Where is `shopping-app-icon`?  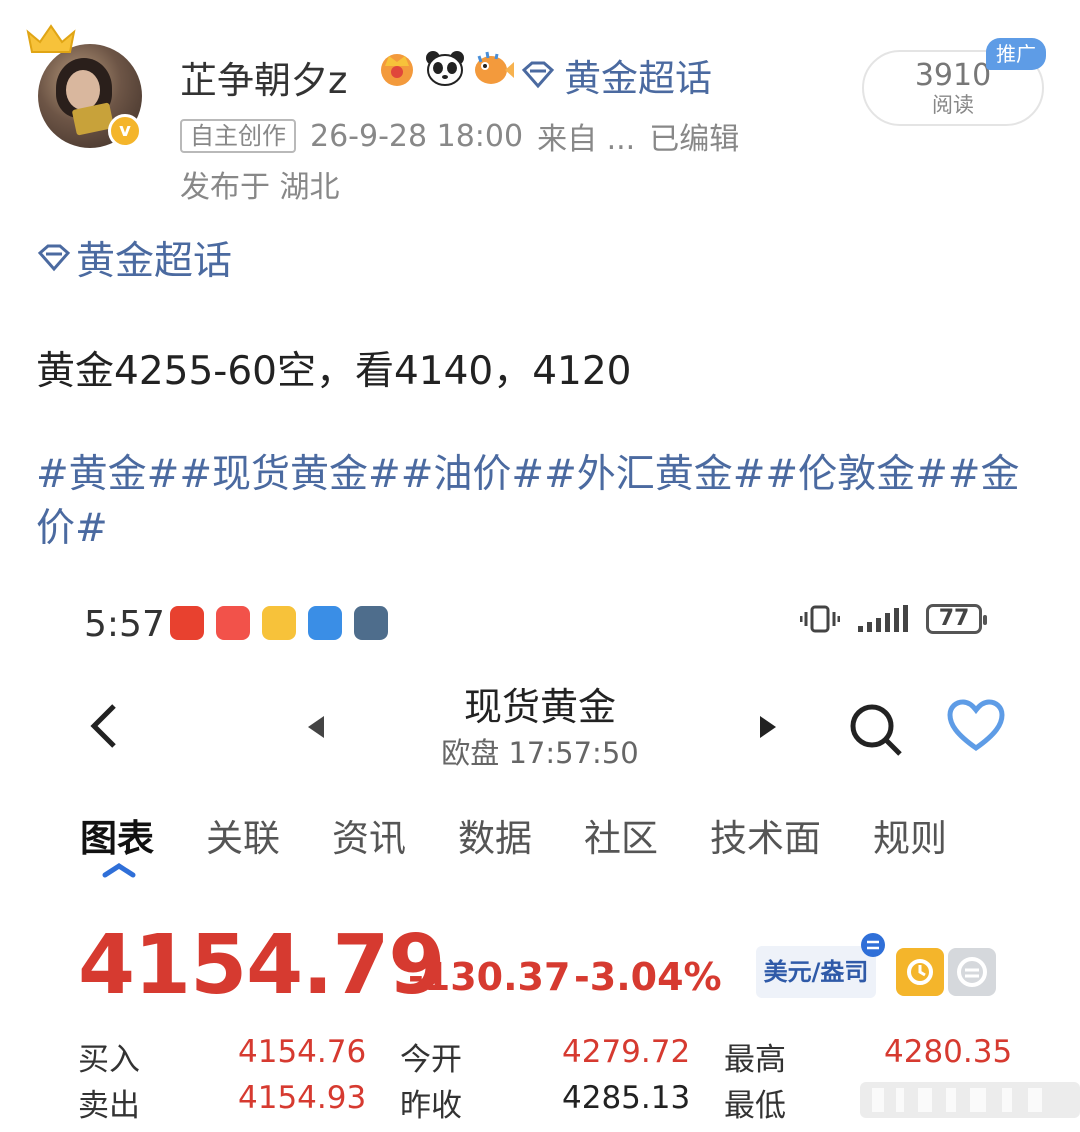 shopping-app-icon is located at coordinates (233, 623).